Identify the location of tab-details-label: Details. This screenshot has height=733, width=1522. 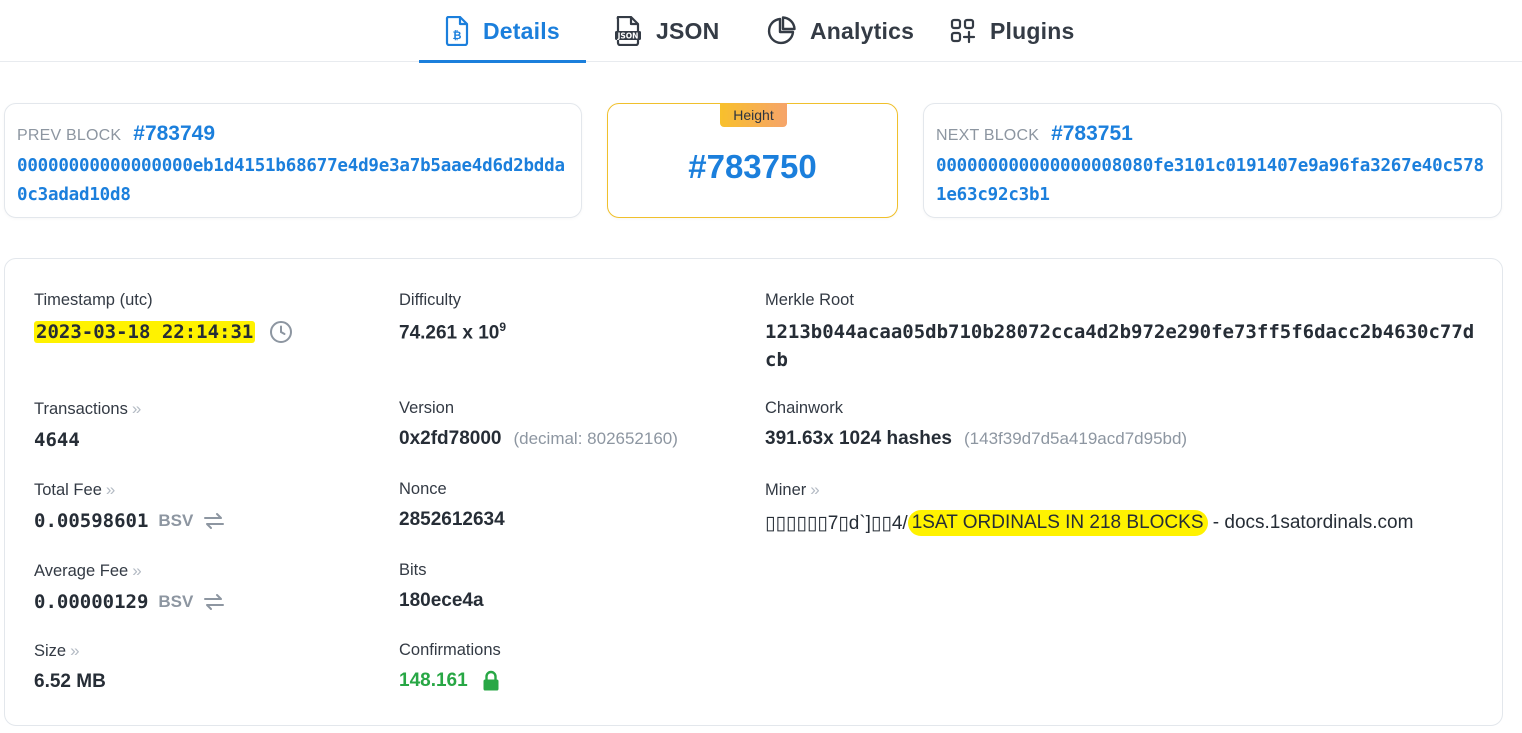
(521, 30).